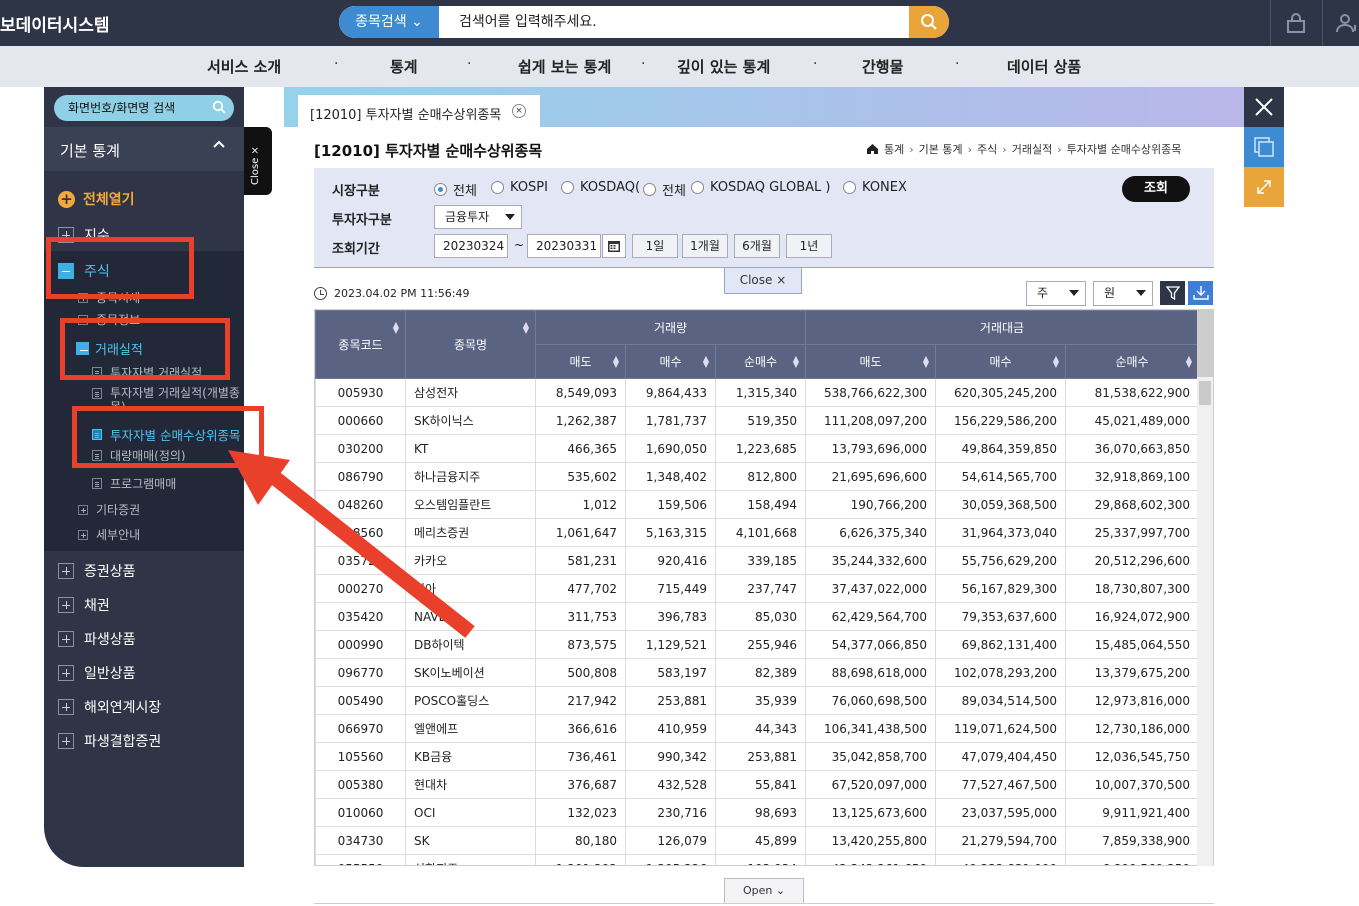  I want to click on sidebar-item-general: 일반상품, so click(97, 673).